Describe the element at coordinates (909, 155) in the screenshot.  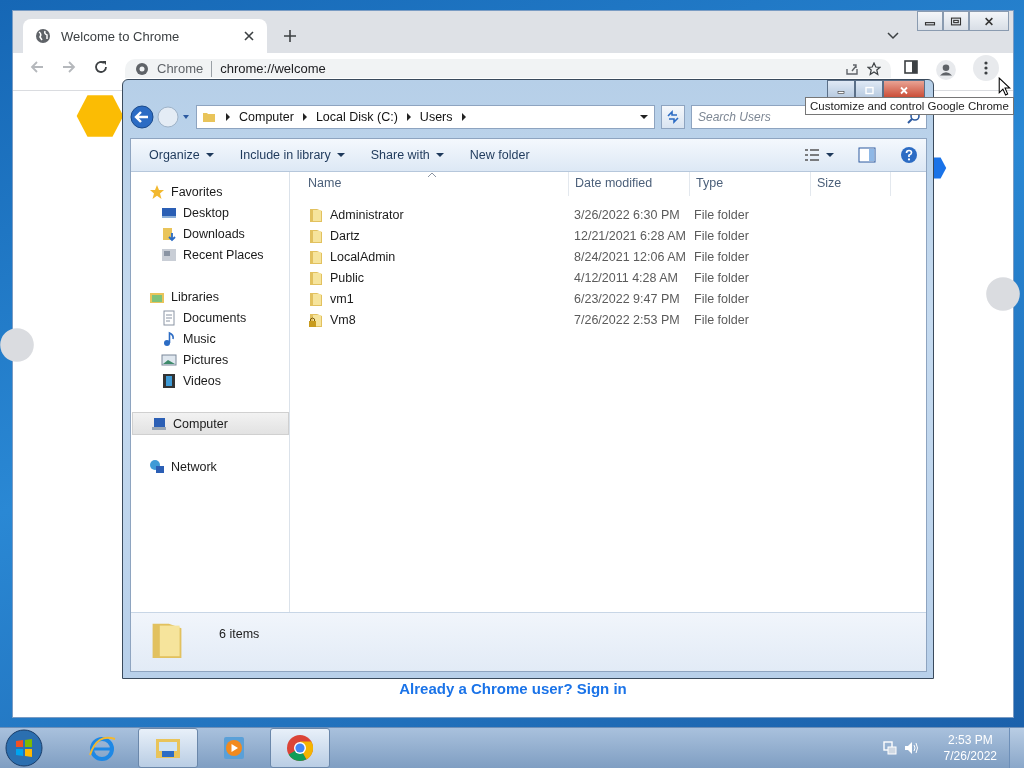
I see `help-icon` at that location.